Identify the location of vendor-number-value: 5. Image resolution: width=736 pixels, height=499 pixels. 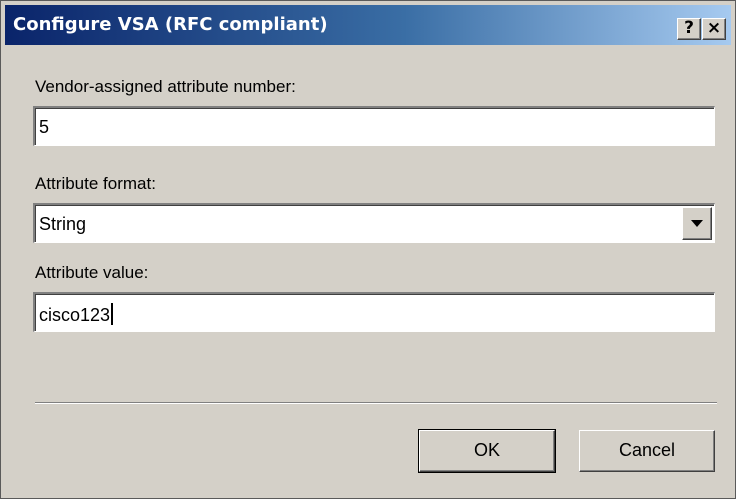
(44, 127).